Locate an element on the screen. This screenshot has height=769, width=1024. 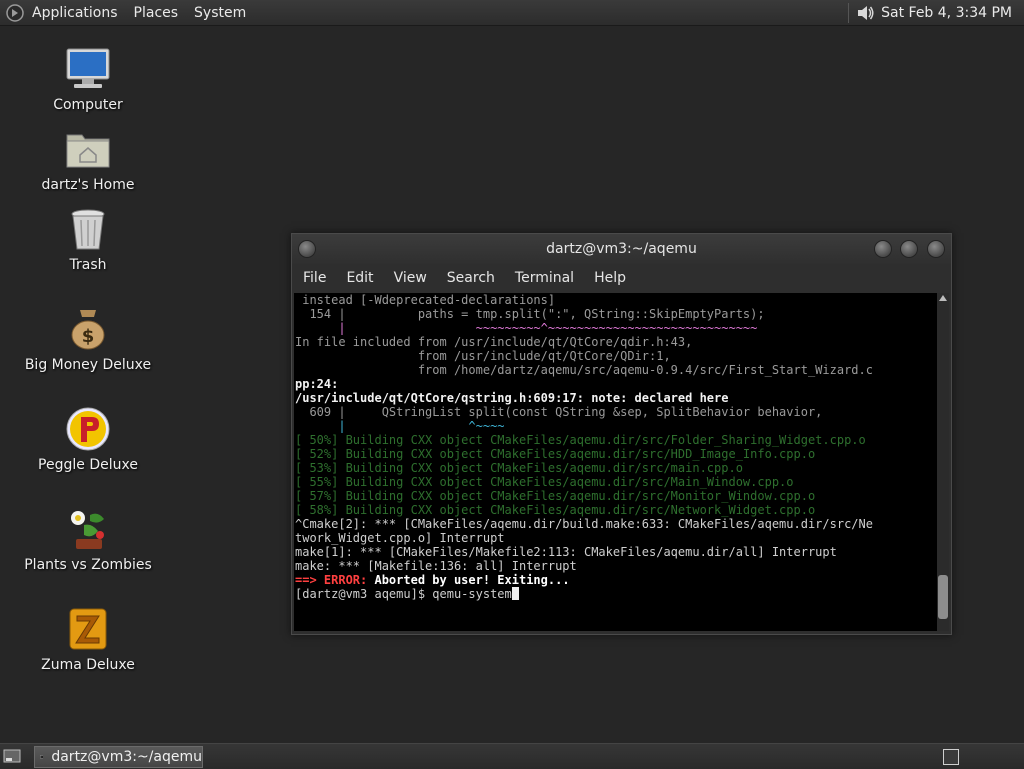
desktop-icon-home: dartz's Home is located at coordinates (88, 159).